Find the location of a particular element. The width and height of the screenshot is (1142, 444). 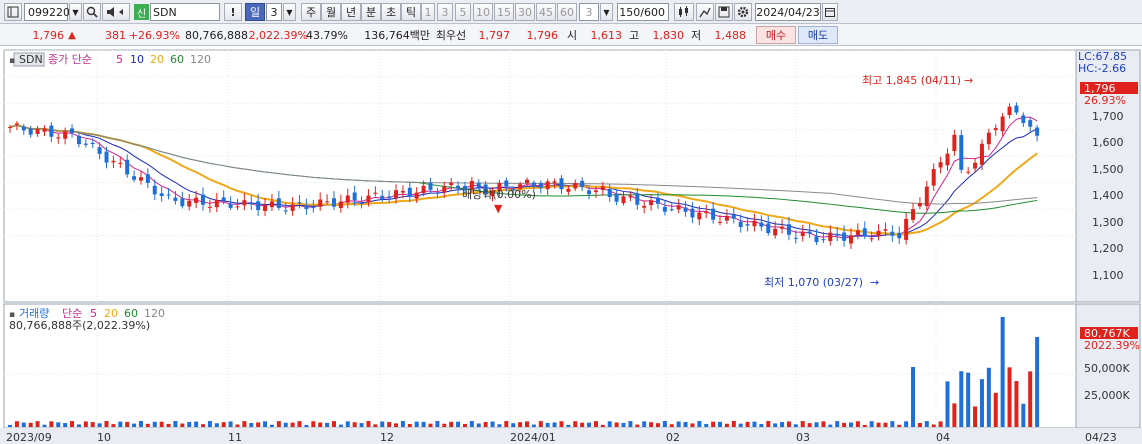

date-label-02: 02 is located at coordinates (673, 437).